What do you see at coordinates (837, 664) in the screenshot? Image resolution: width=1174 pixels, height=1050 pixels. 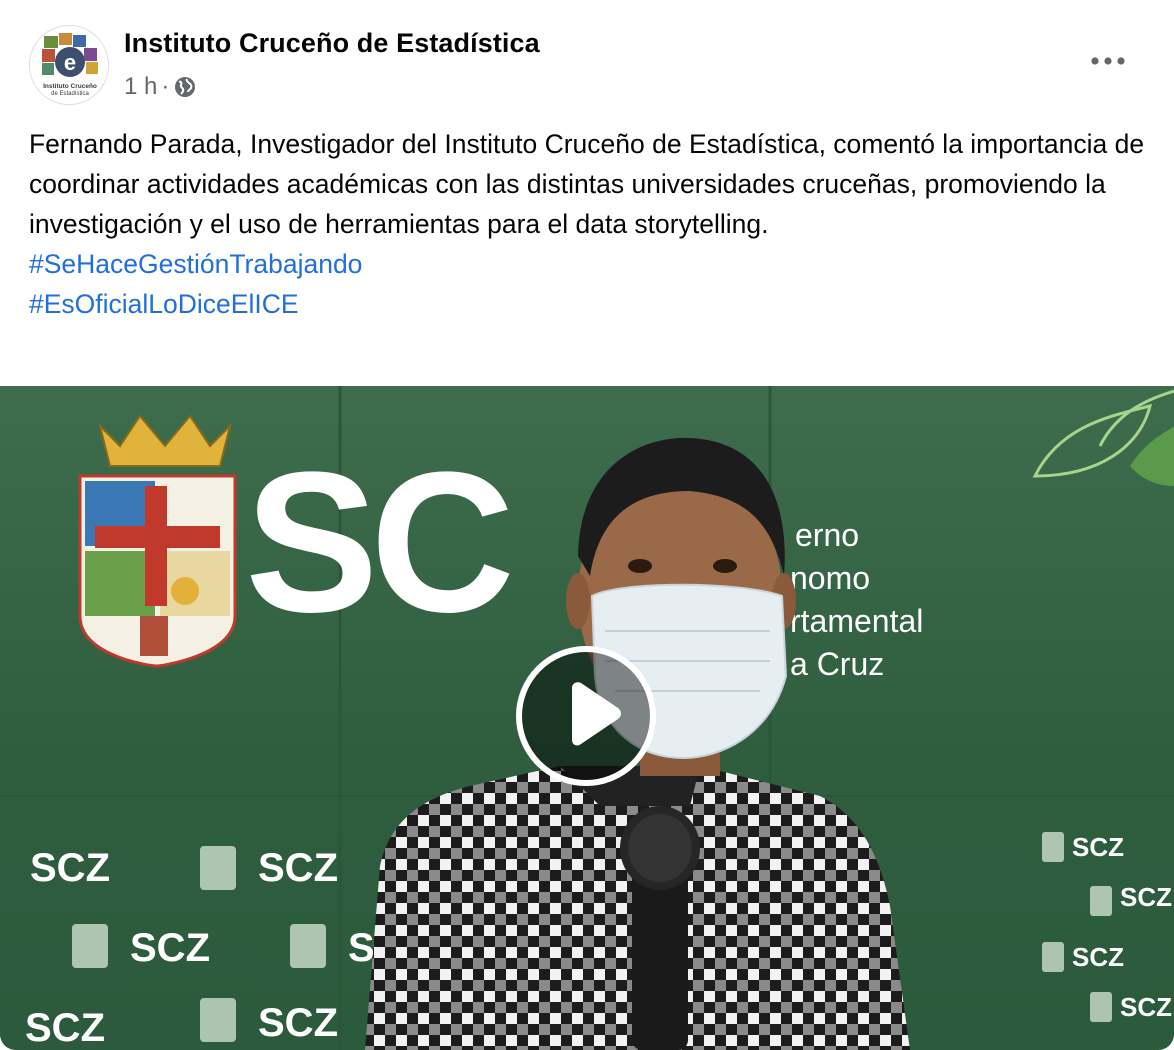 I see `backdrop-text-line: a Cruz` at bounding box center [837, 664].